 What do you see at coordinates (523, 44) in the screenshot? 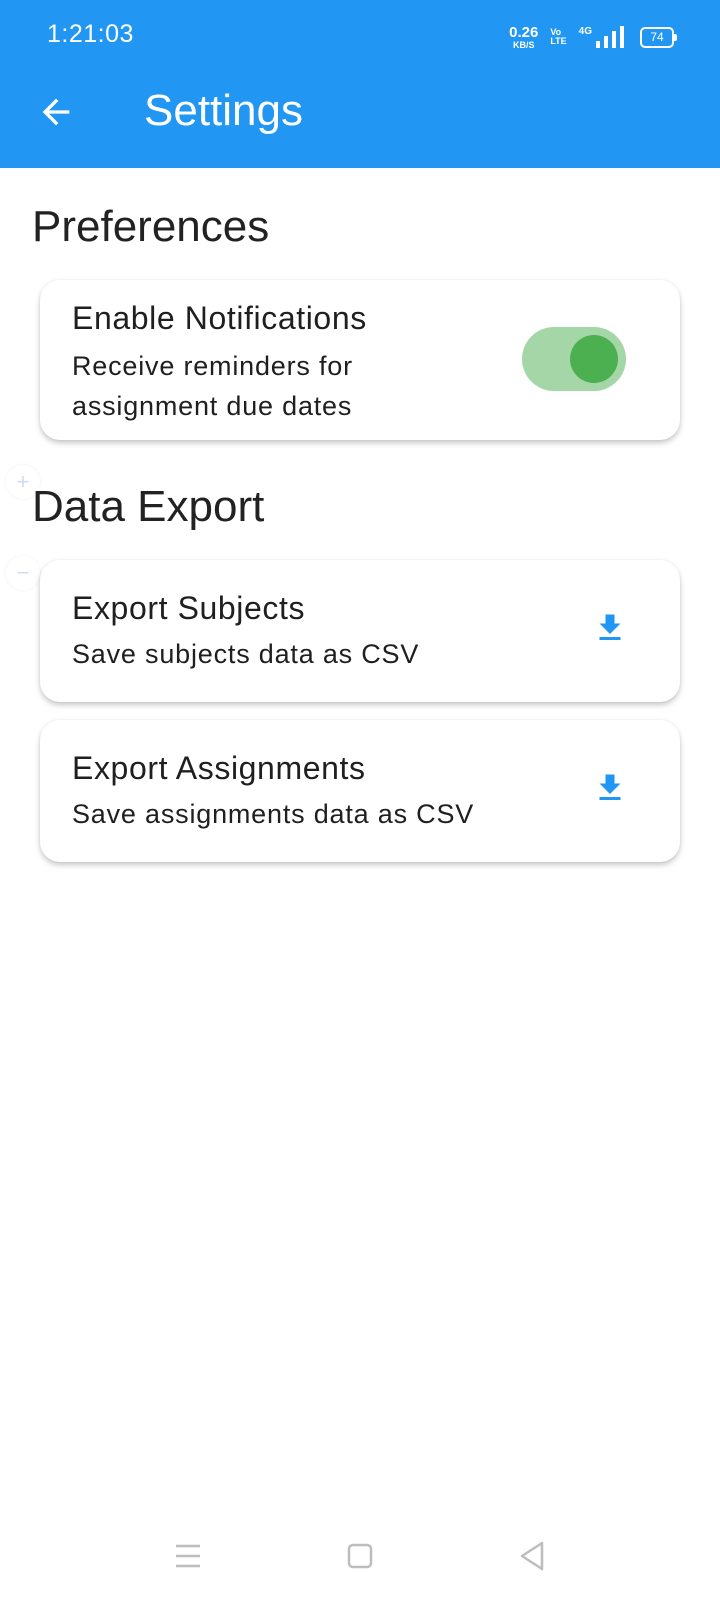
I see `network-speed-unit: KB/S` at bounding box center [523, 44].